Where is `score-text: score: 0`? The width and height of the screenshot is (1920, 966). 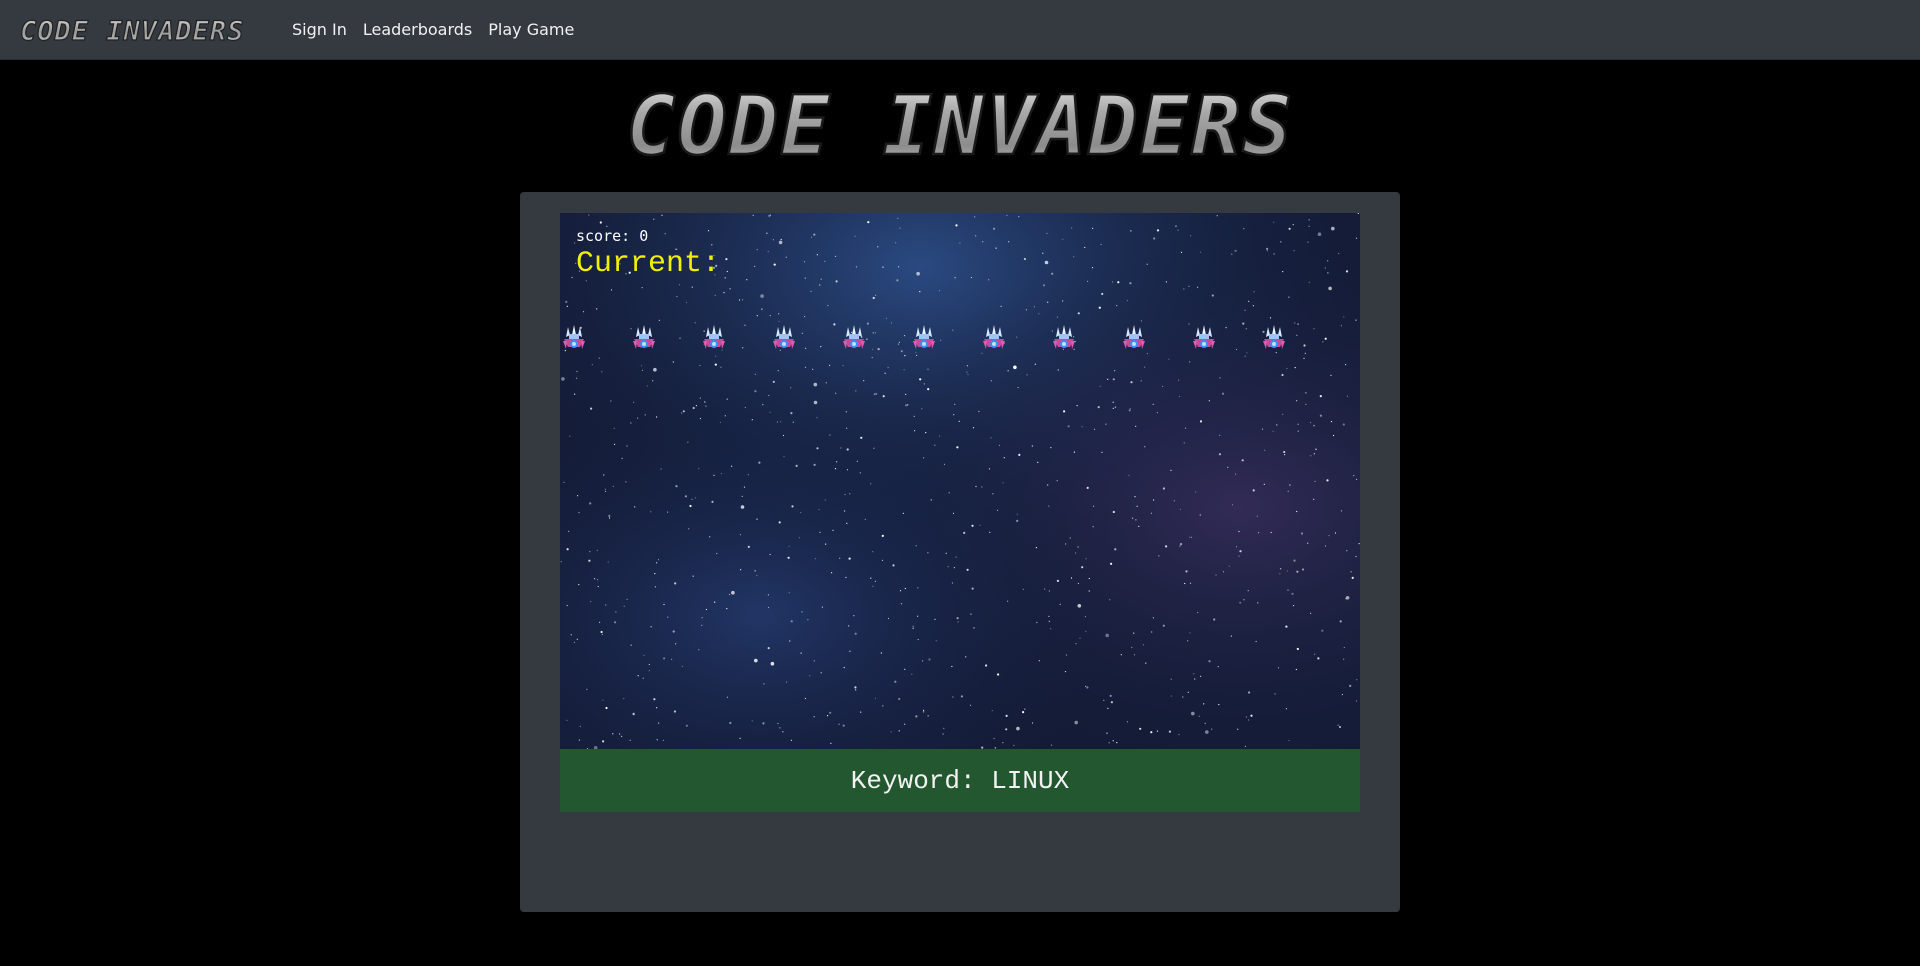 score-text: score: 0 is located at coordinates (612, 236).